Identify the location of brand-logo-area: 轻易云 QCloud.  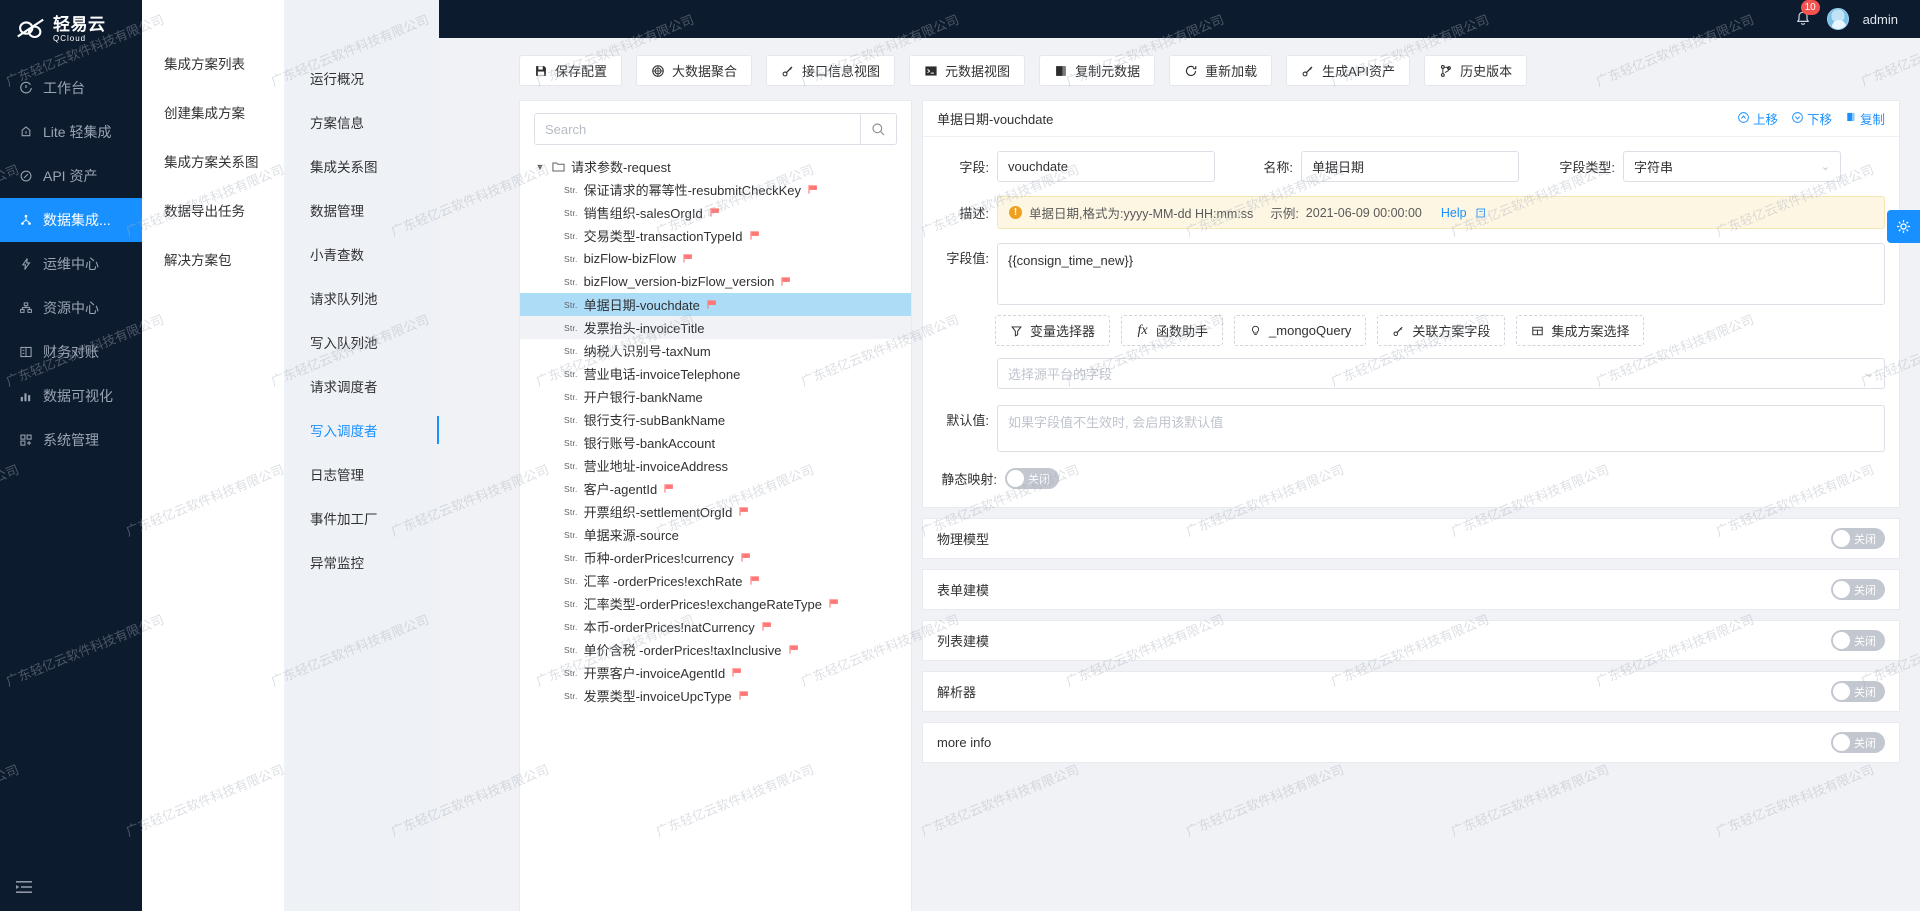
(71, 29).